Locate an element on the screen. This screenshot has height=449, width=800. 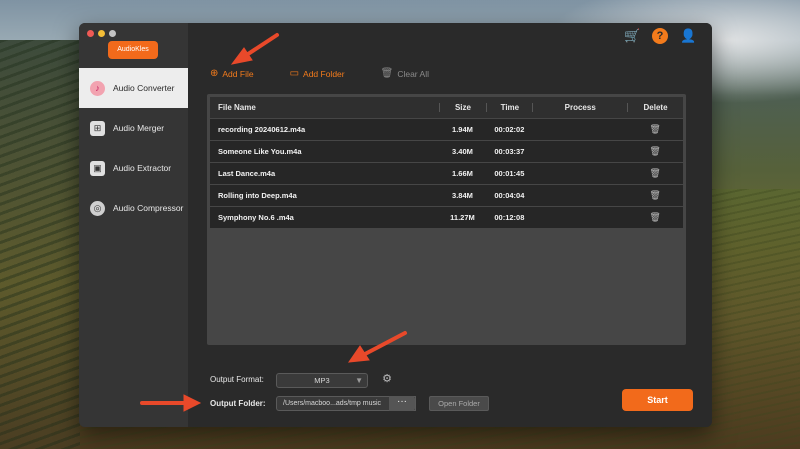
sidebar-item-label: Audio Extractor is located at coordinates (142, 168).